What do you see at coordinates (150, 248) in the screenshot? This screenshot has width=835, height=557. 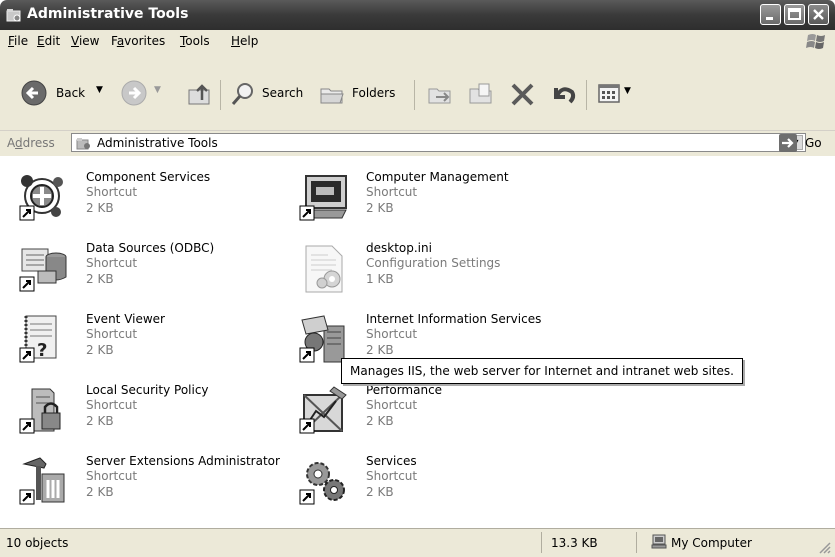 I see `file-name: Data Sources (ODBC)` at bounding box center [150, 248].